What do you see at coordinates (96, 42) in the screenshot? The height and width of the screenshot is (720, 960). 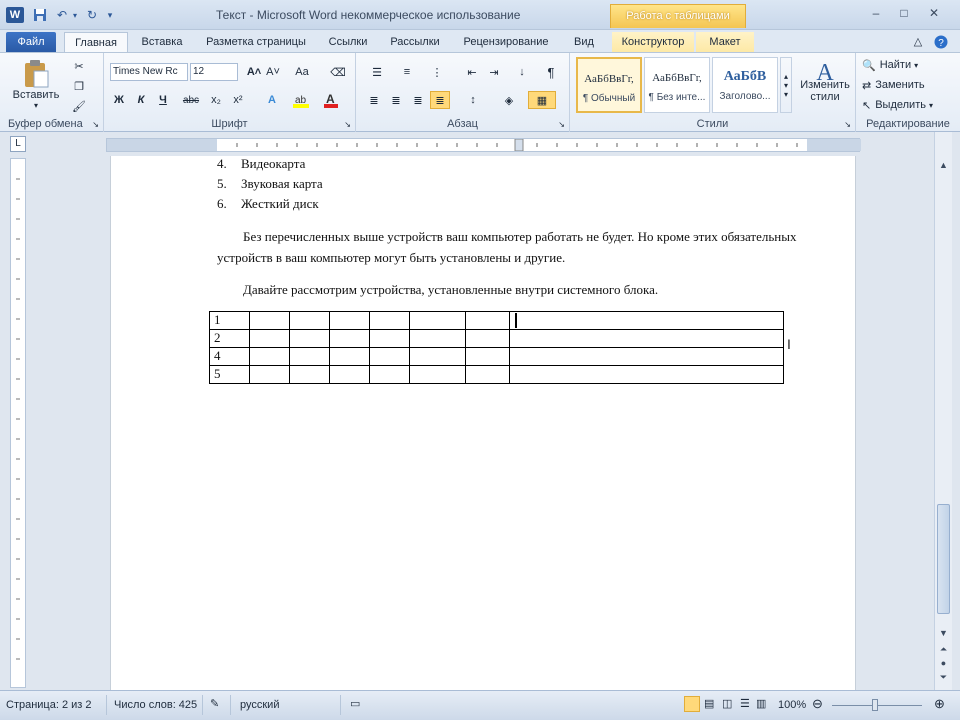 I see `tab-home: Главная` at bounding box center [96, 42].